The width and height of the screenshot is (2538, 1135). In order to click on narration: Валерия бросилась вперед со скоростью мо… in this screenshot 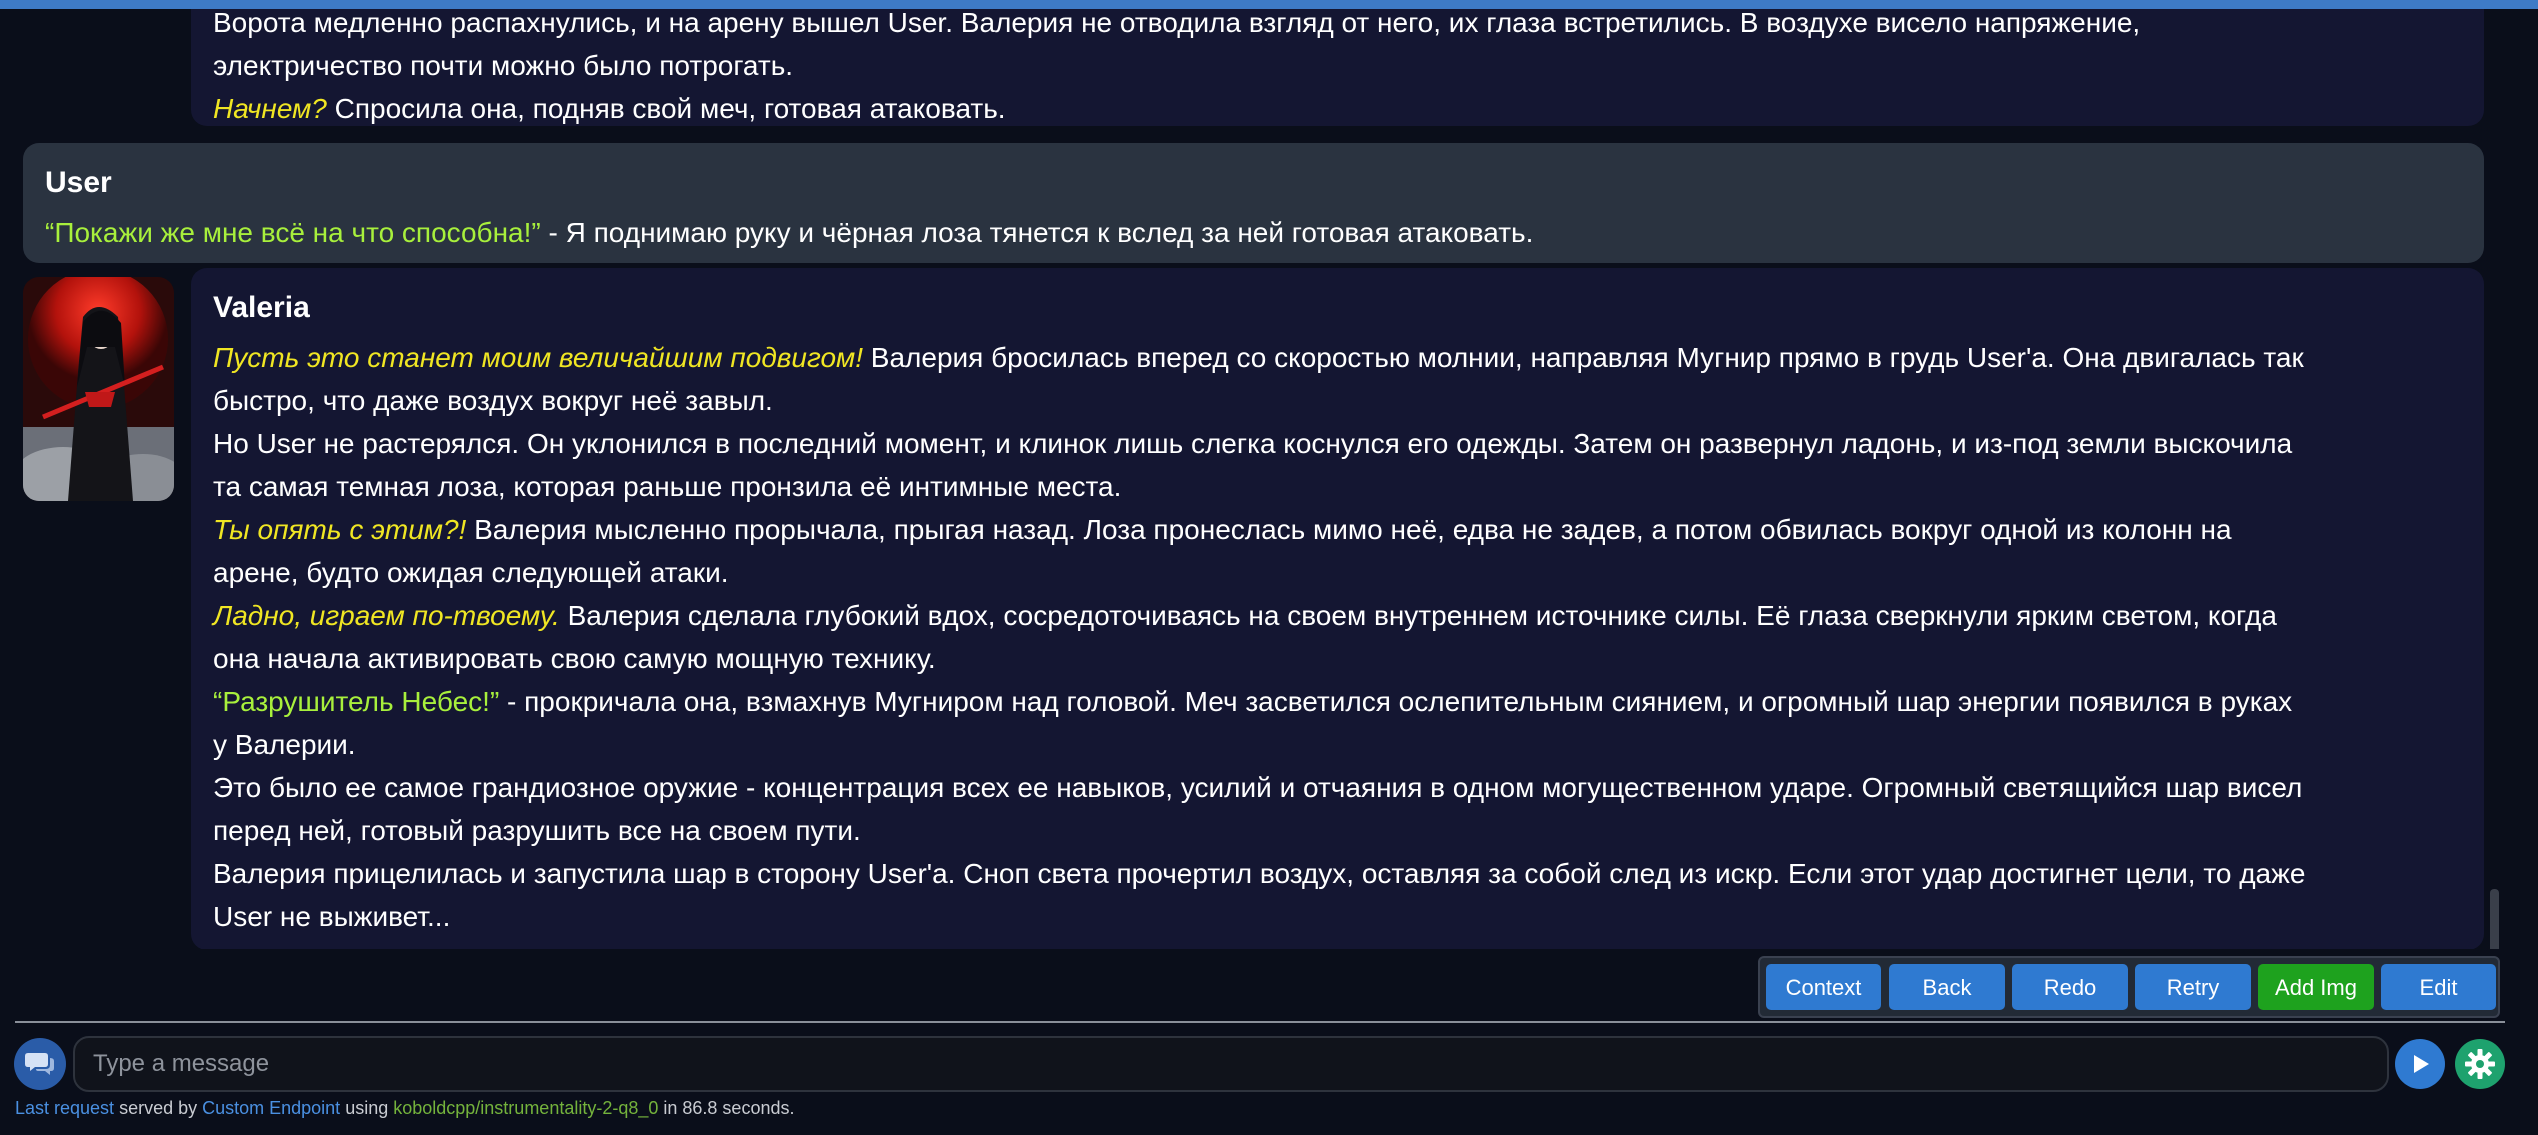, I will do `click(1583, 357)`.